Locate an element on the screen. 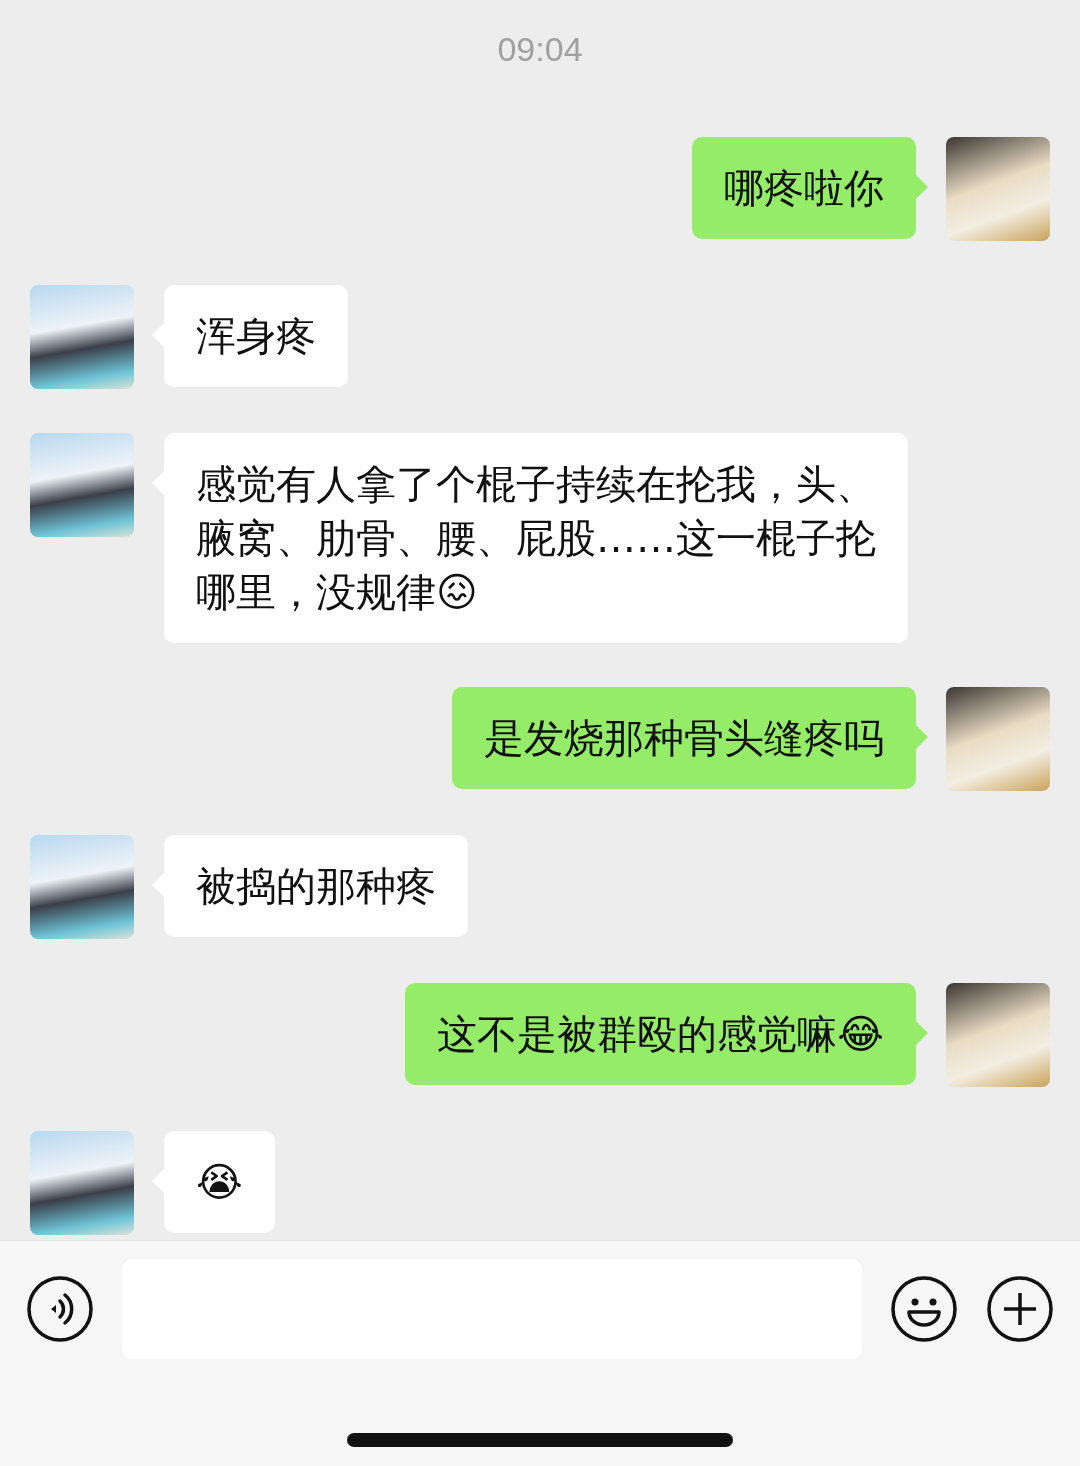 This screenshot has width=1080, height=1466. message-bubble: 是发烧那种骨头缝疼吗 is located at coordinates (684, 738).